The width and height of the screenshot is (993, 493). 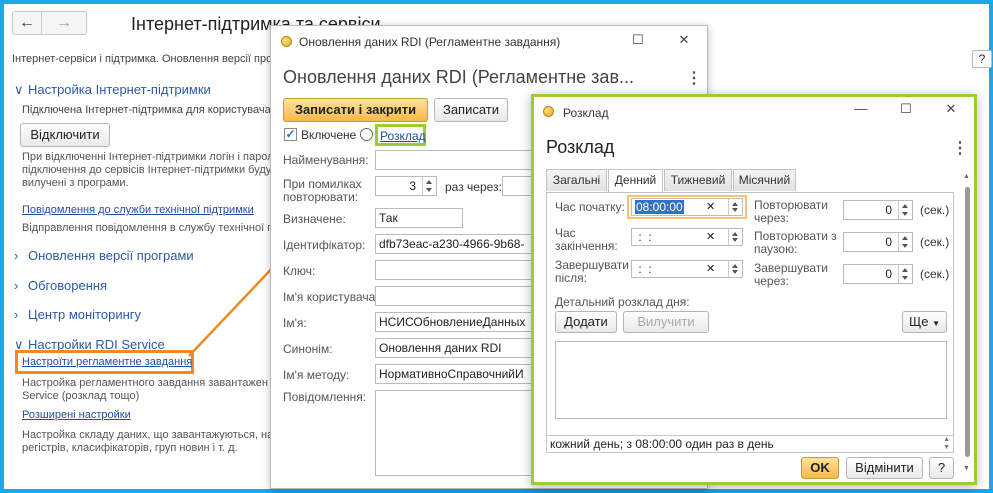 What do you see at coordinates (295, 323) in the screenshot?
I see `name2-label: Ім'я:` at bounding box center [295, 323].